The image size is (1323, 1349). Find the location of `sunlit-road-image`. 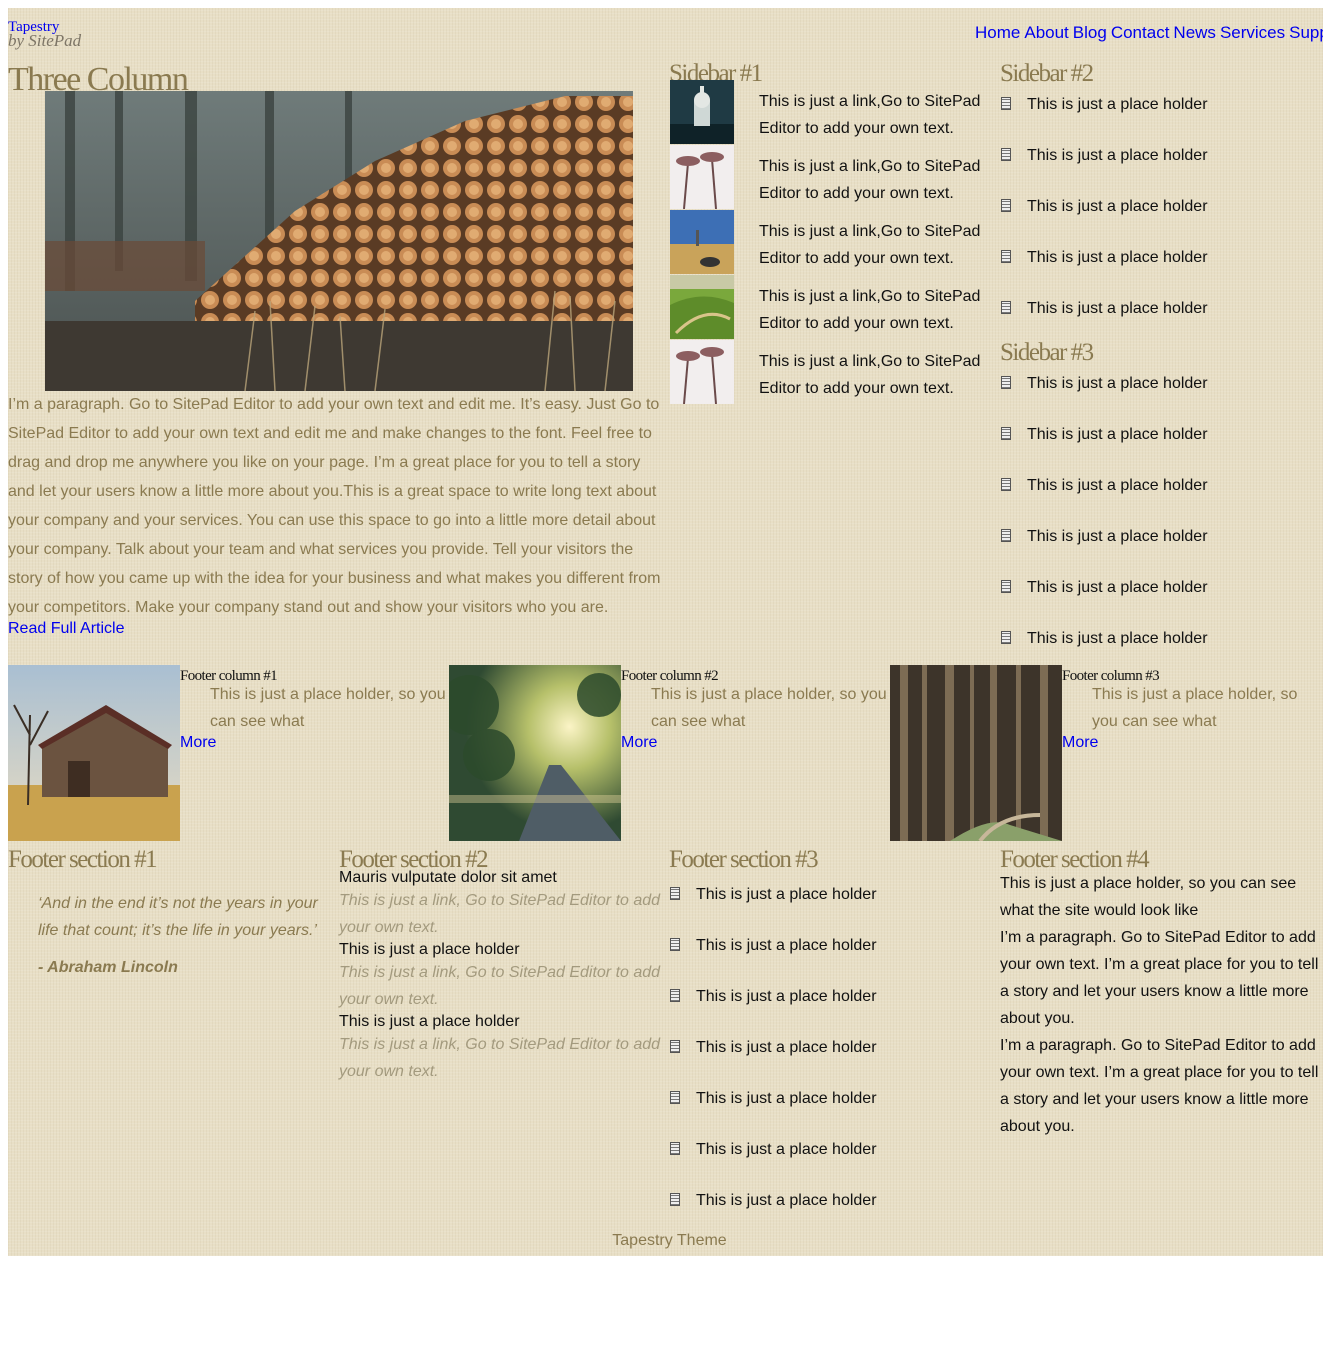

sunlit-road-image is located at coordinates (530, 753).